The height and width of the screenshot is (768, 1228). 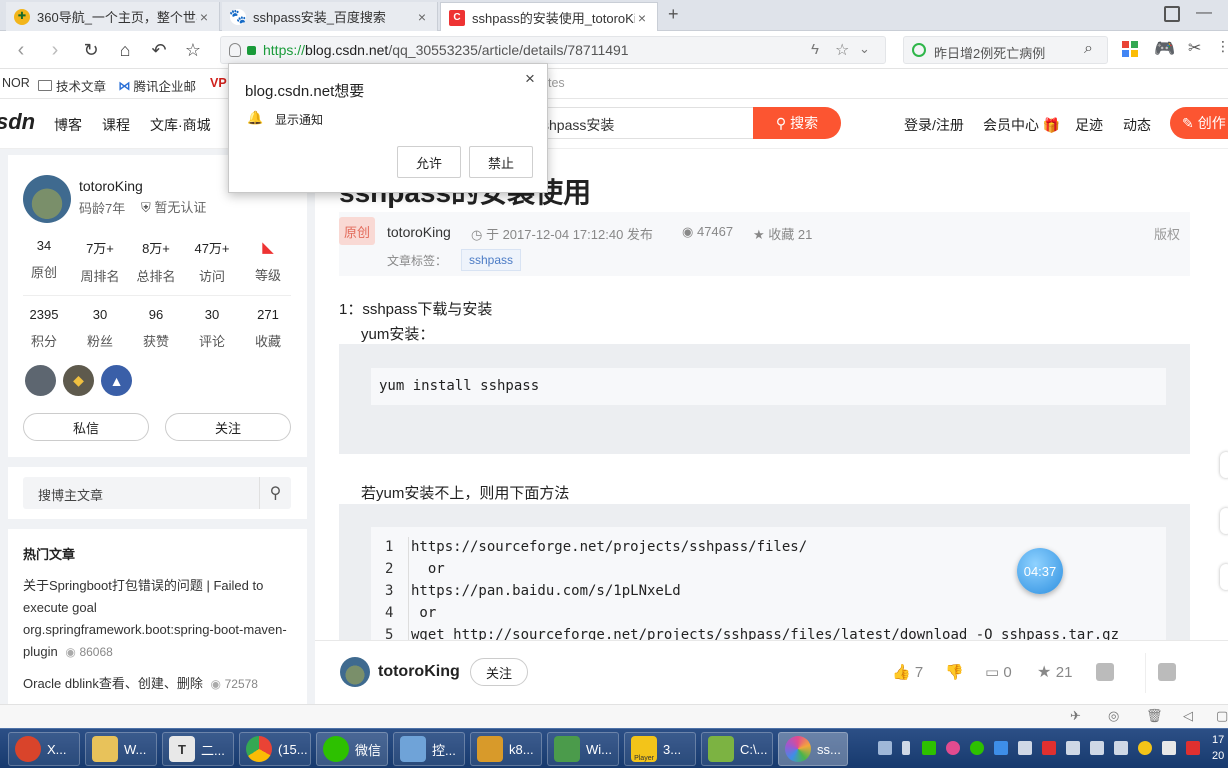 I want to click on network-icon, so click(x=1169, y=748).